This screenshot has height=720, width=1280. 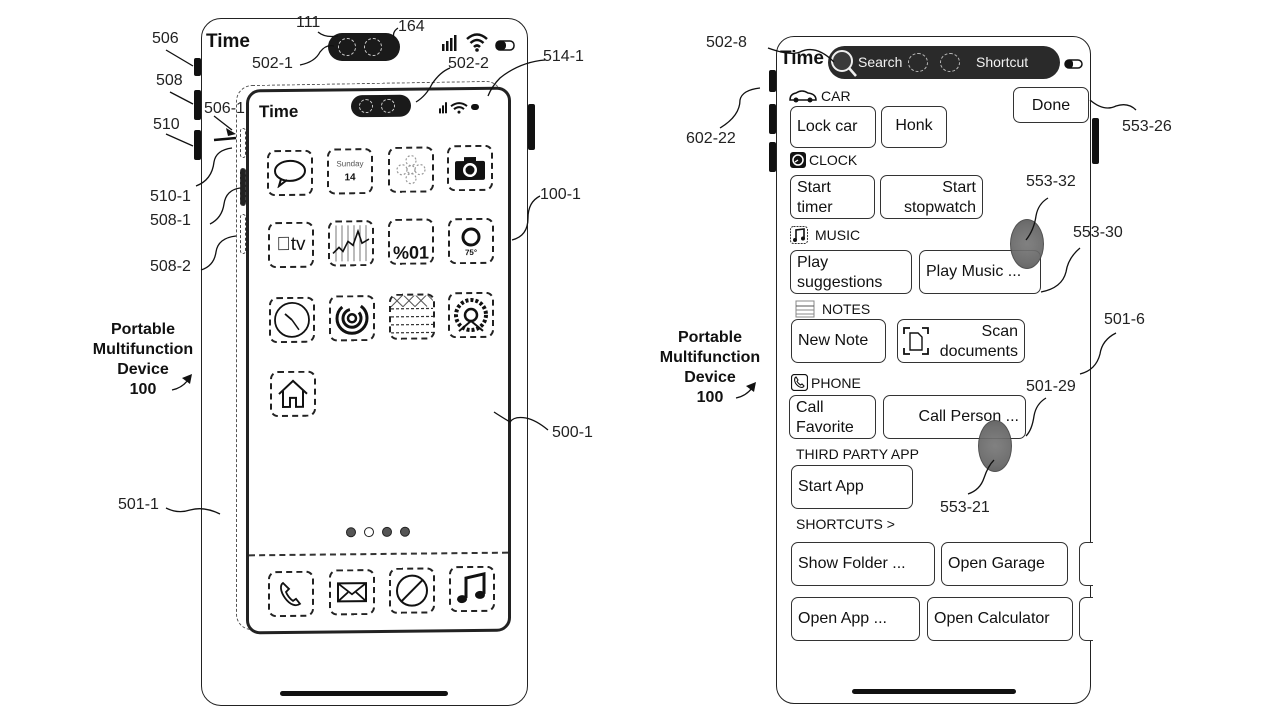 What do you see at coordinates (939, 207) in the screenshot?
I see `button-line: stopwatch` at bounding box center [939, 207].